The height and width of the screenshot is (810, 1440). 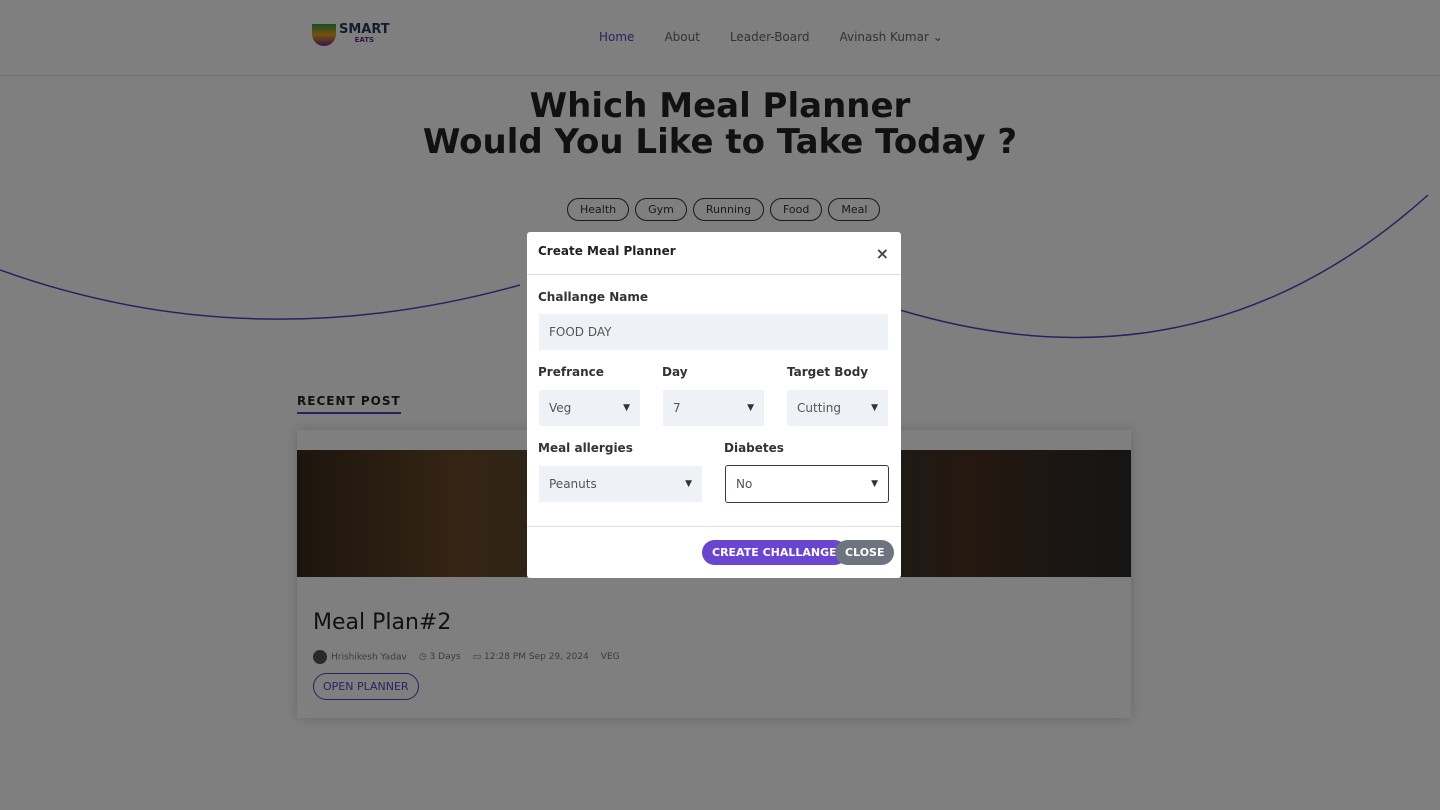 I want to click on target-body-label: Target Body, so click(x=828, y=372).